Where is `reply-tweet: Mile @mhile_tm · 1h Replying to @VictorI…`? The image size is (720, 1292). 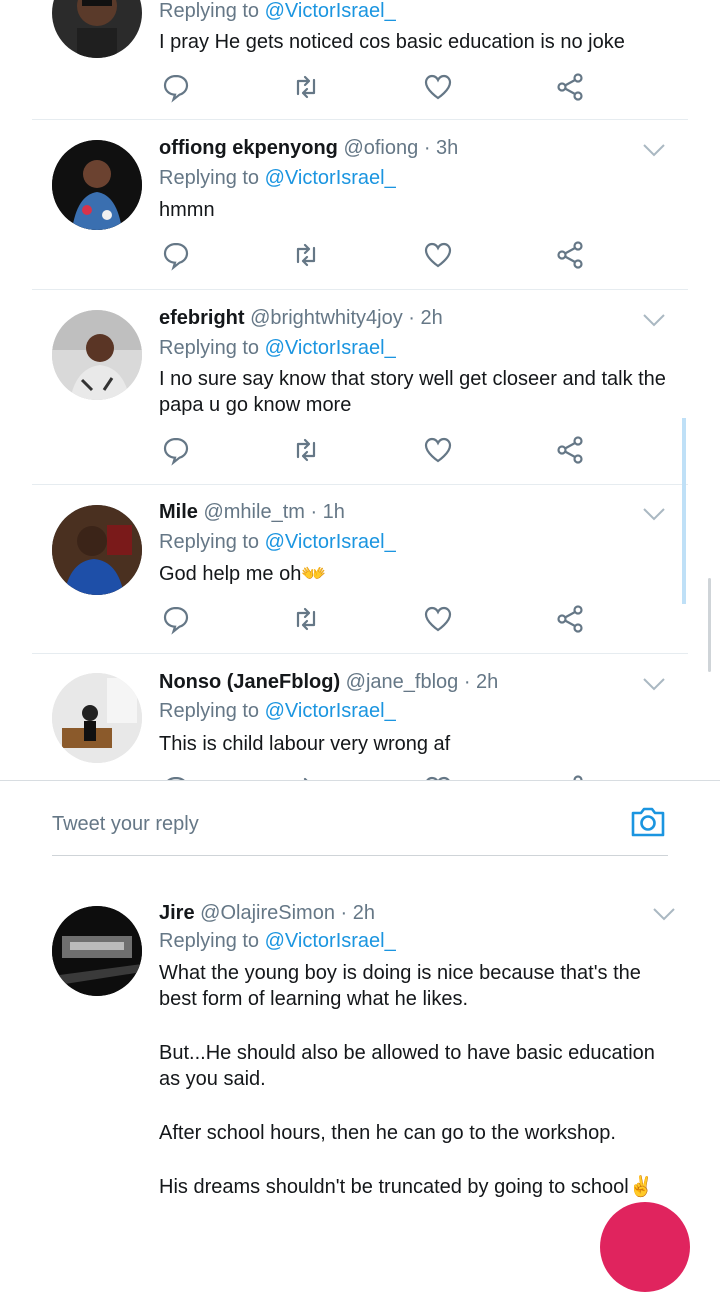 reply-tweet: Mile @mhile_tm · 1h Replying to @VictorI… is located at coordinates (344, 569).